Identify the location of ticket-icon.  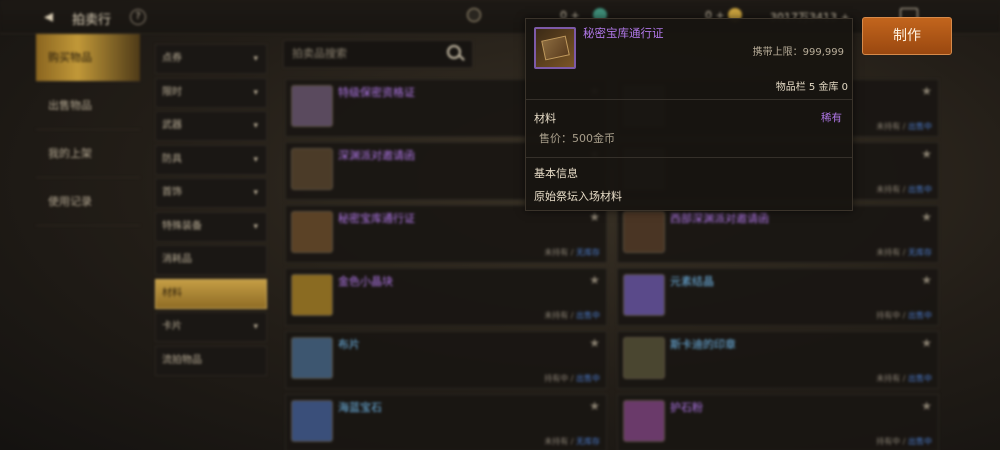
(555, 48).